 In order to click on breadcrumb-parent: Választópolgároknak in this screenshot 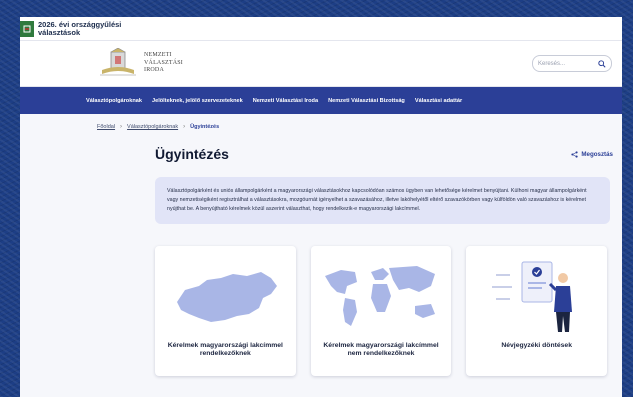, I will do `click(152, 127)`.